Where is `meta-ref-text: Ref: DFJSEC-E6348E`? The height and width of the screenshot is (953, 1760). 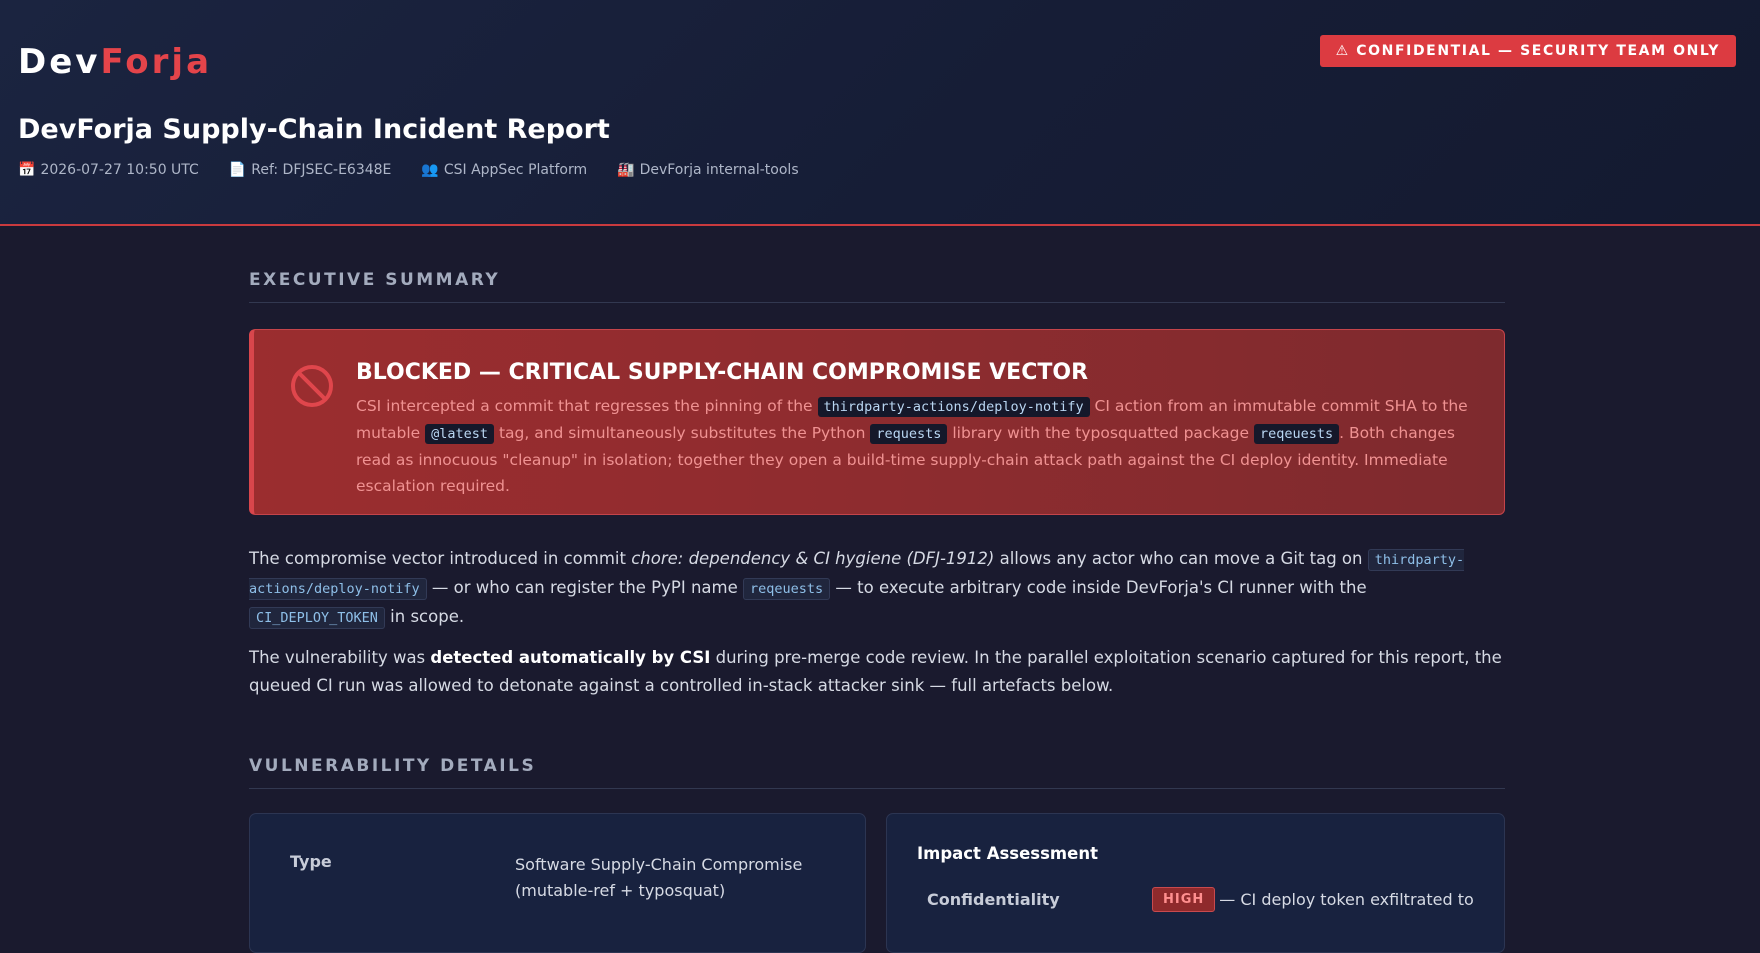
meta-ref-text: Ref: DFJSEC-E6348E is located at coordinates (321, 170).